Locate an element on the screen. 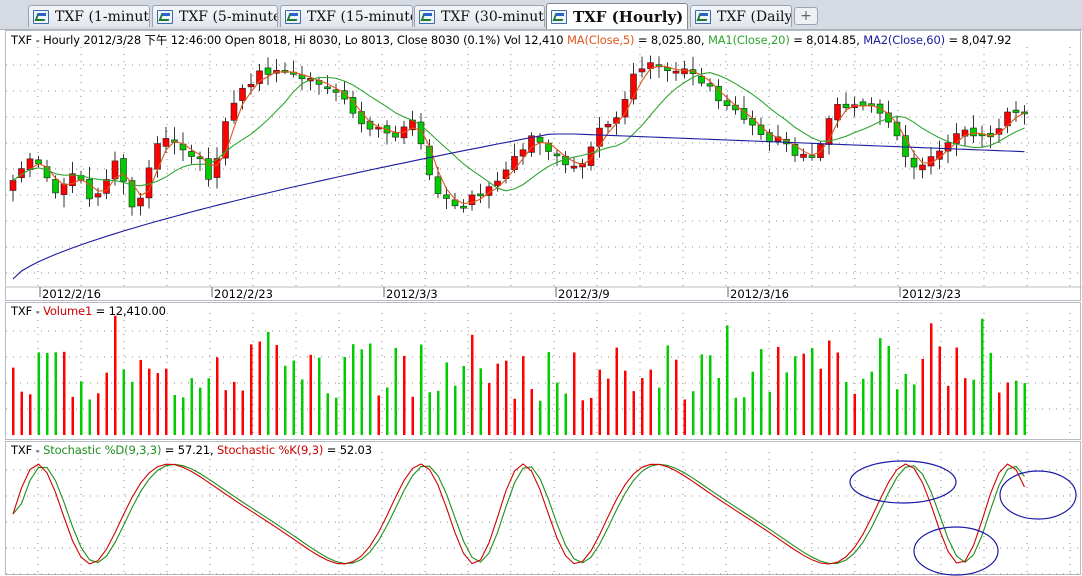  tab-15-minute: TXF (15-minute) is located at coordinates (346, 16).